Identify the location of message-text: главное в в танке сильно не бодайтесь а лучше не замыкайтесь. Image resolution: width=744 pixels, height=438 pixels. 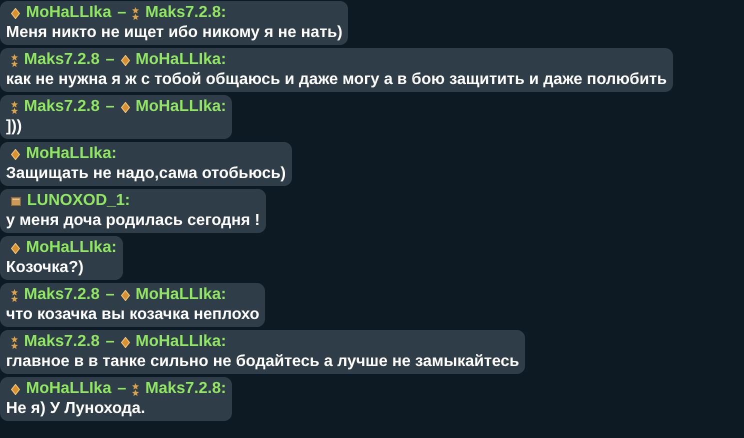
(263, 362).